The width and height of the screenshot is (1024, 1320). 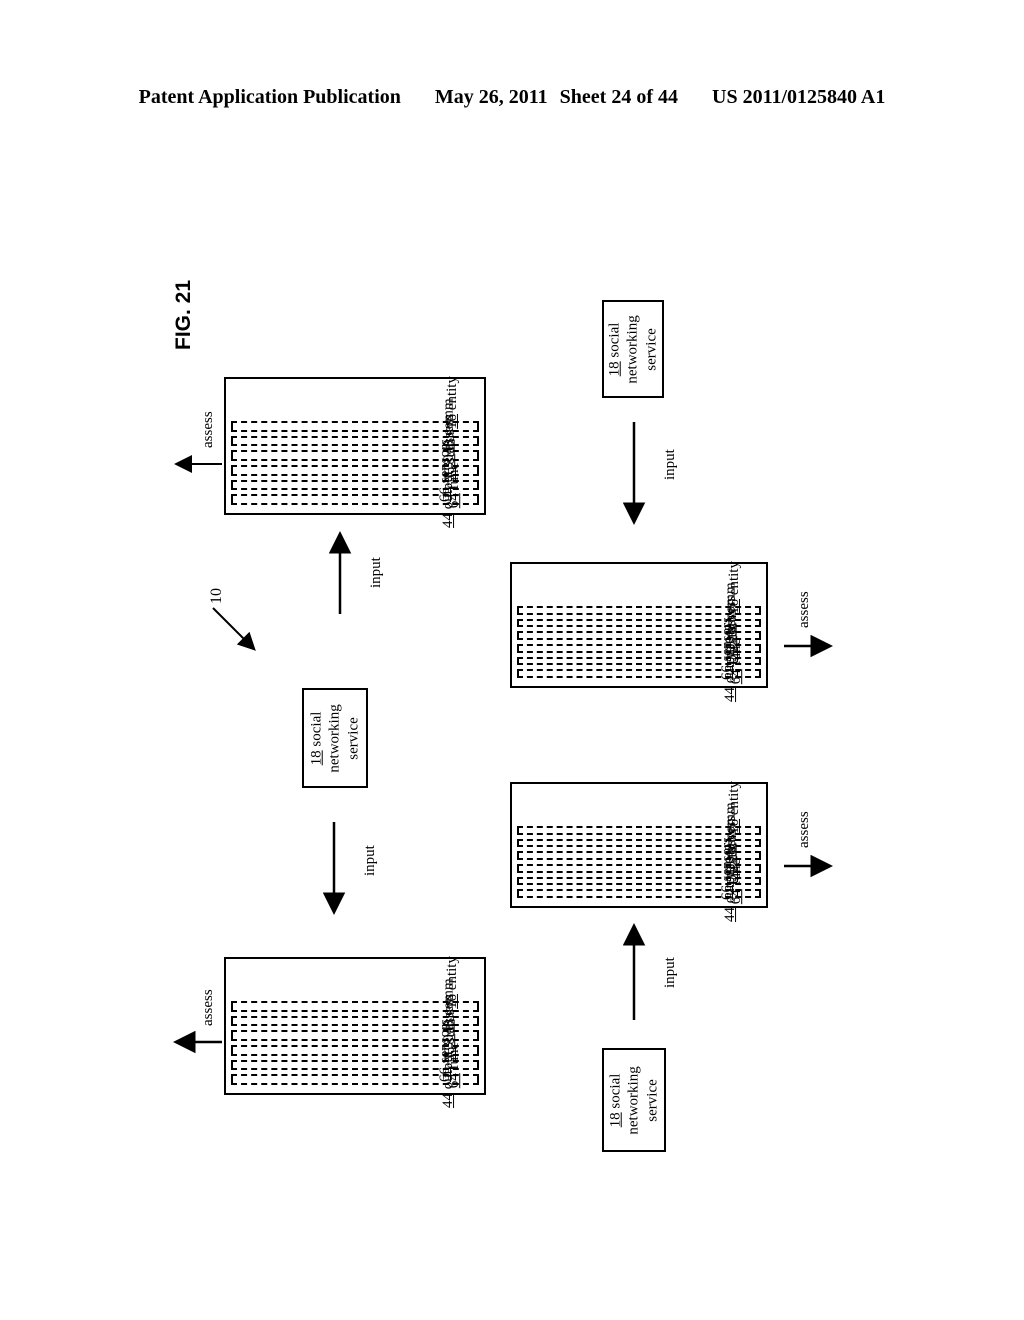 What do you see at coordinates (670, 972) in the screenshot?
I see `input-label-bottom: input` at bounding box center [670, 972].